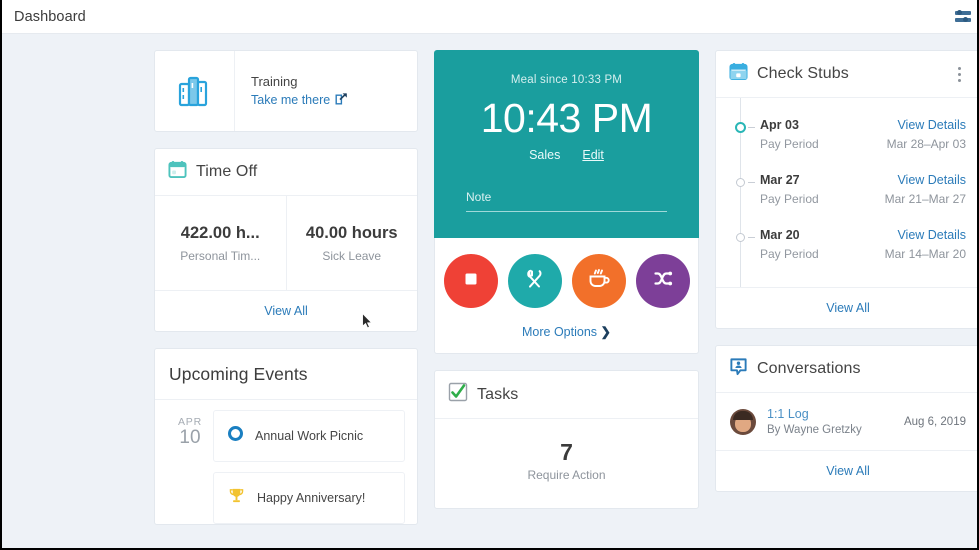  What do you see at coordinates (846, 422) in the screenshot?
I see `list-item: 1:1 Log By Wayne Gretzky Aug 6, 2019` at bounding box center [846, 422].